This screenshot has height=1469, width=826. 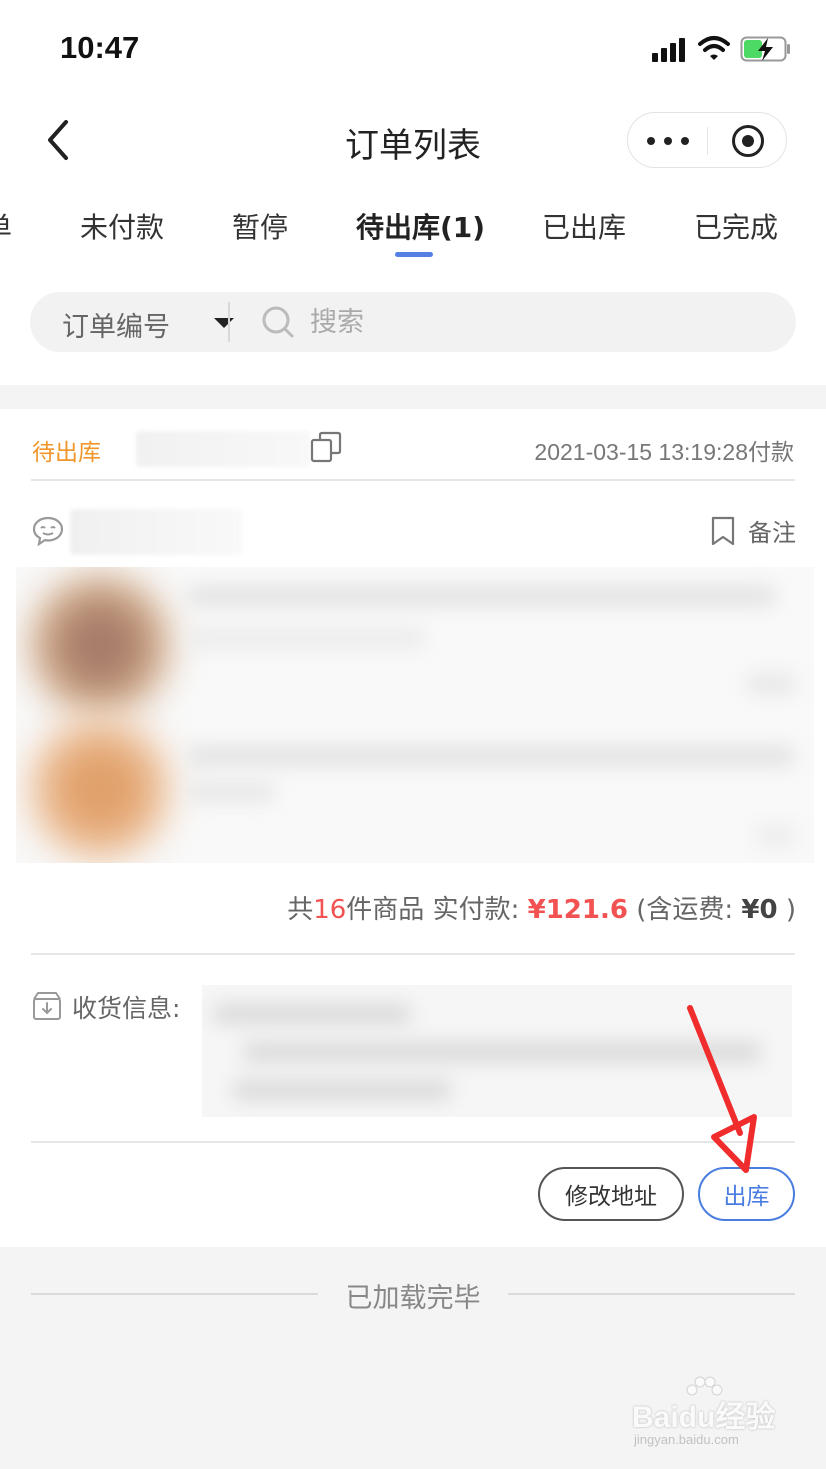 I want to click on cellular-signal-icon, so click(x=670, y=50).